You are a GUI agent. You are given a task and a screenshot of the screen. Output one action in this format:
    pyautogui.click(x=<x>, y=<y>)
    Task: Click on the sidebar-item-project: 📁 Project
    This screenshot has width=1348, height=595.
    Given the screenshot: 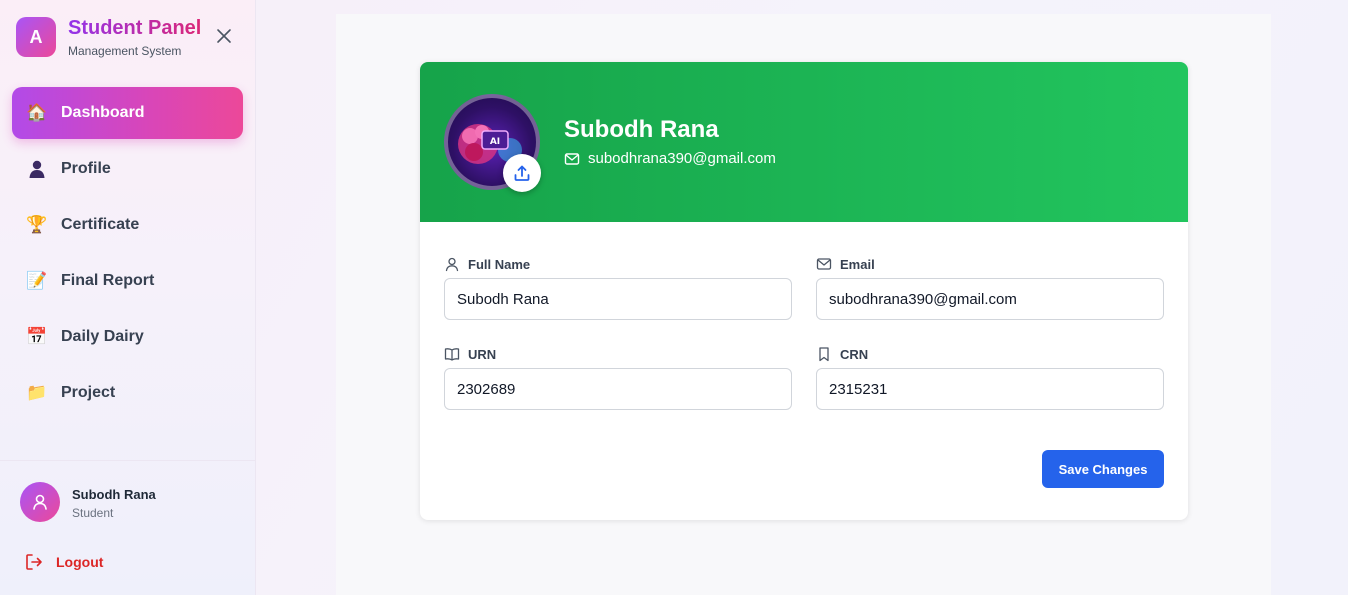 What is the action you would take?
    pyautogui.click(x=127, y=393)
    